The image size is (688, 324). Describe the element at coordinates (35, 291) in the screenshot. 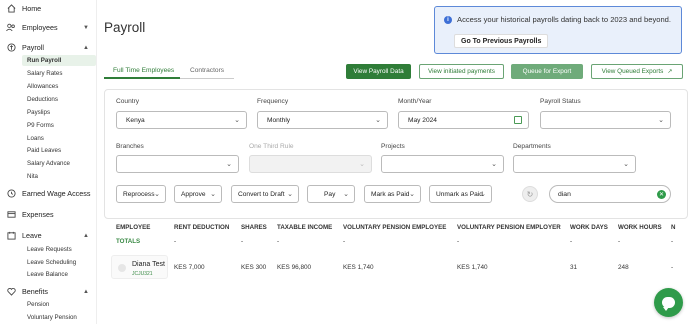

I see `sidebar-item-label: Benefits` at that location.